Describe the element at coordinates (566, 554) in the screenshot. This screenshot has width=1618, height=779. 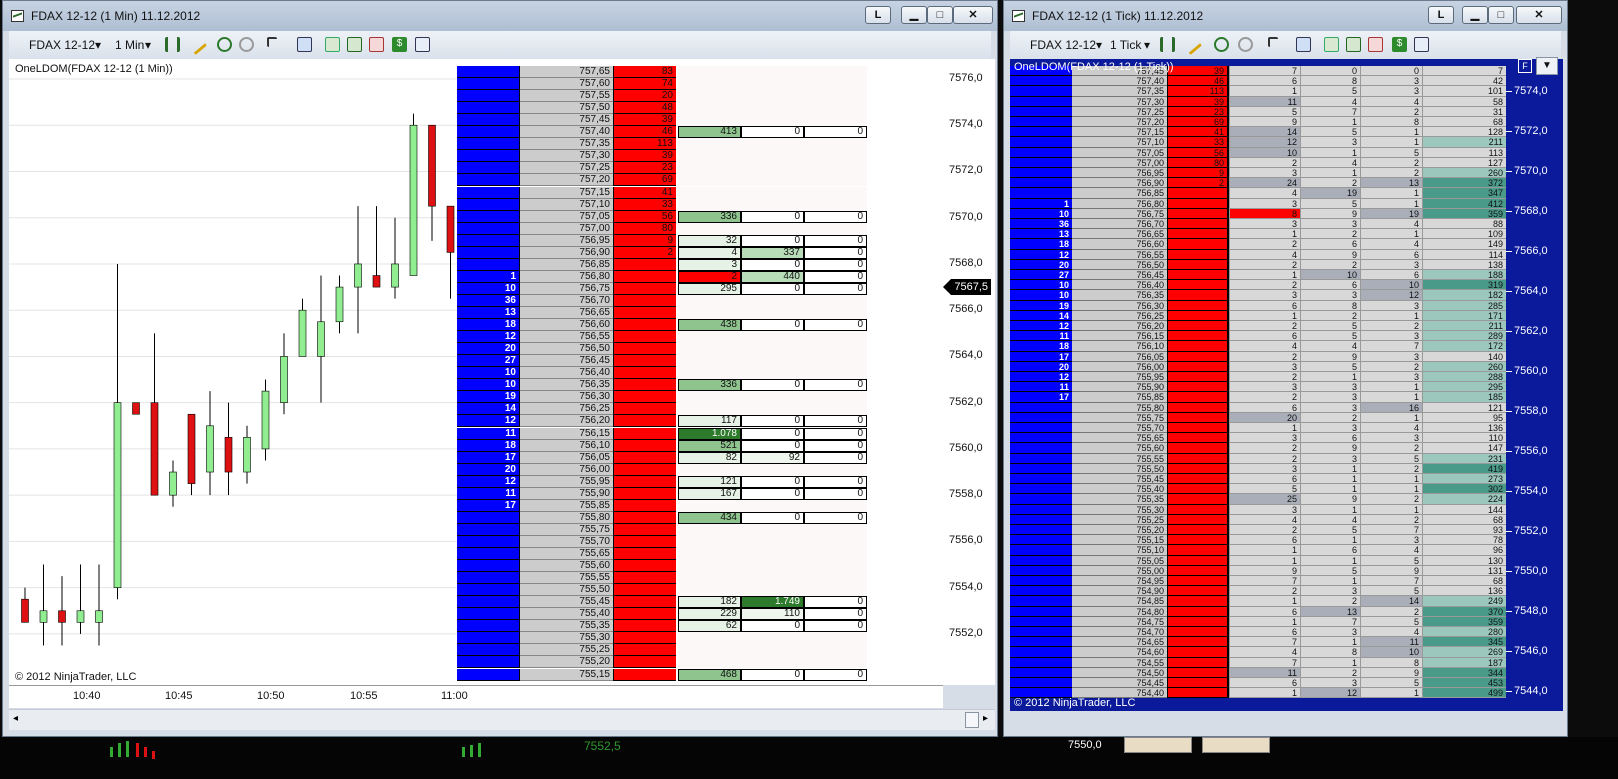
I see `price-cell: 755,65` at that location.